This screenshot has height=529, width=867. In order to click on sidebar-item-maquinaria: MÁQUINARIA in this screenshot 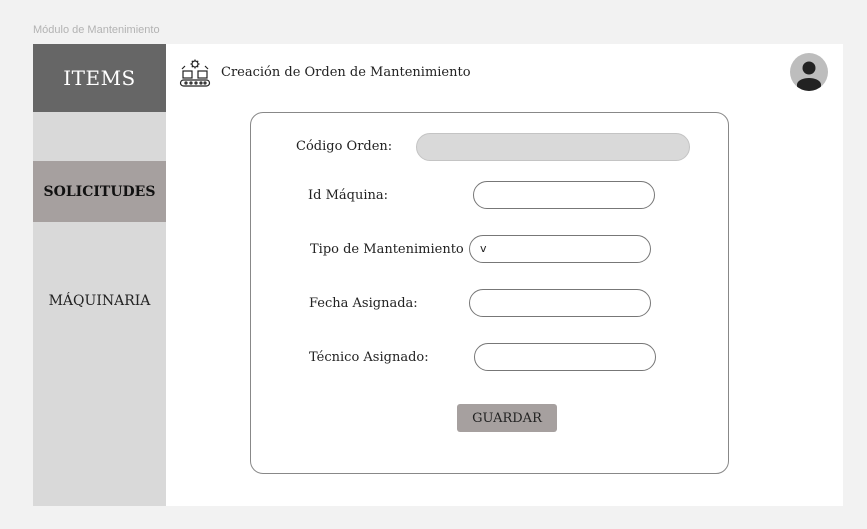, I will do `click(99, 301)`.